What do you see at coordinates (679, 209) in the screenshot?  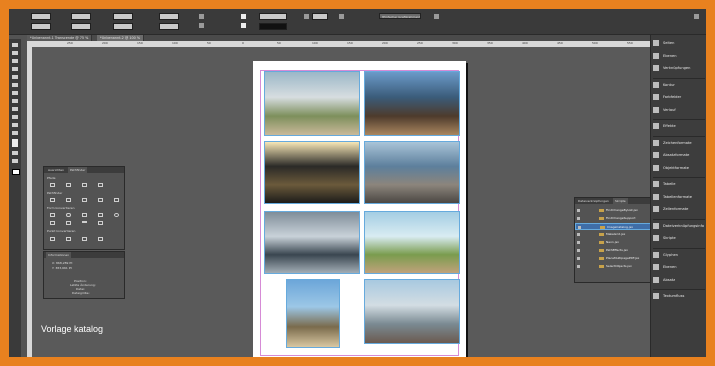 I see `dock-item: Zellenformate` at bounding box center [679, 209].